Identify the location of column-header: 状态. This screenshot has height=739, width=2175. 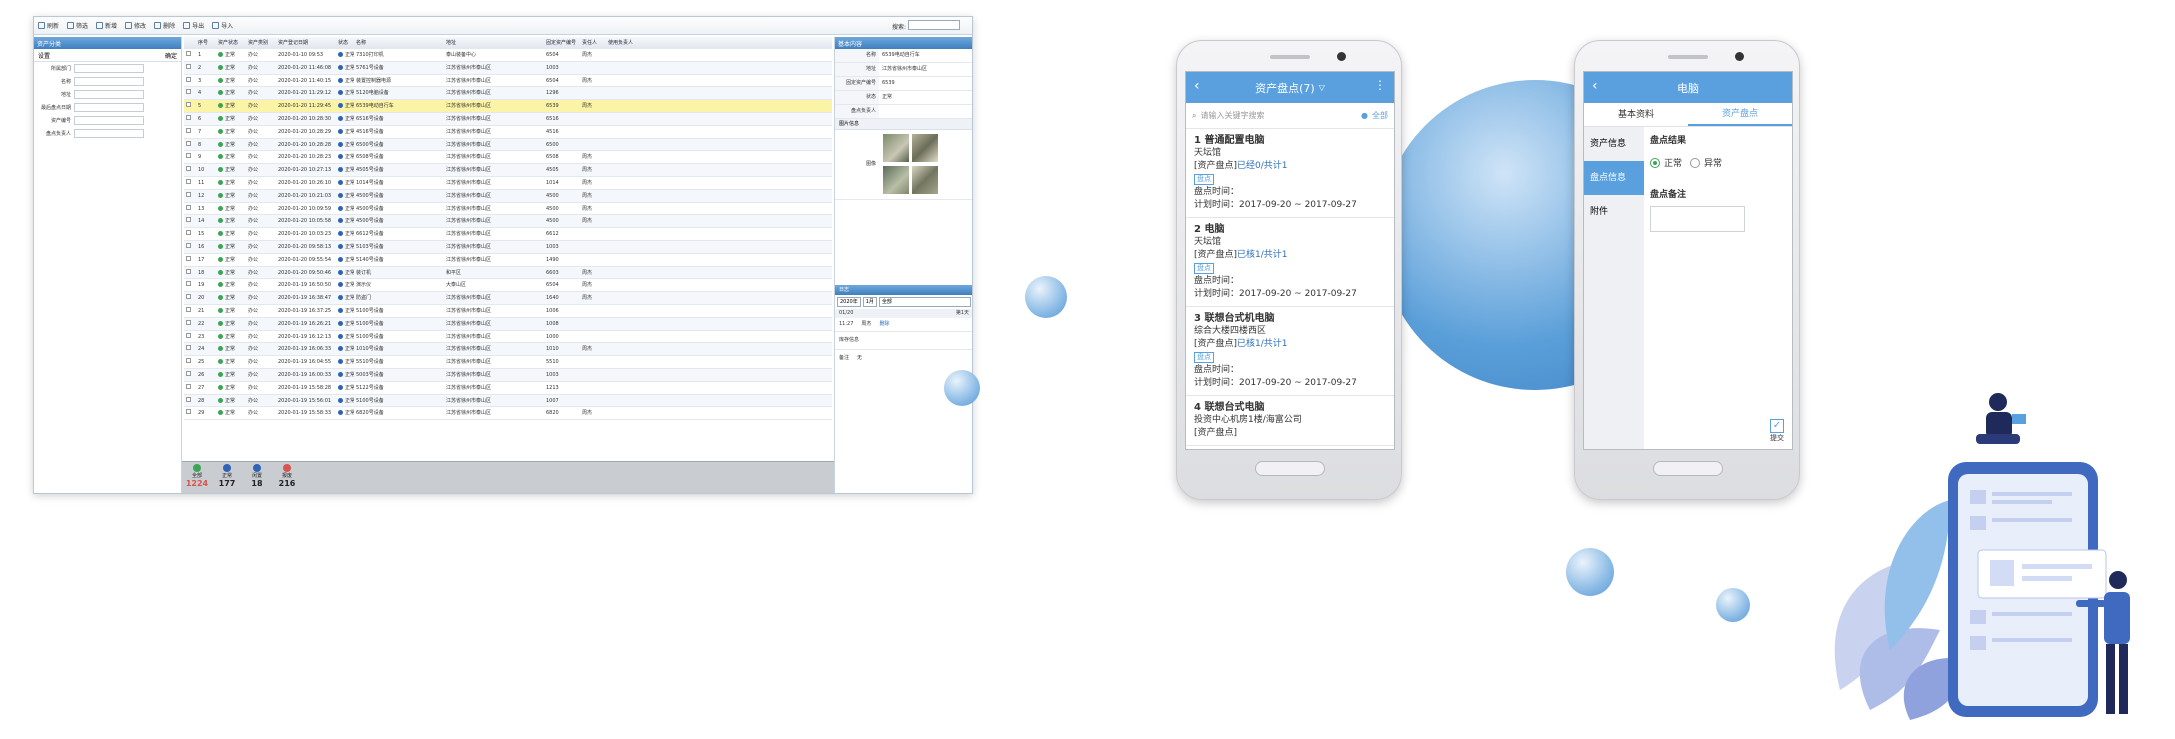
(345, 42).